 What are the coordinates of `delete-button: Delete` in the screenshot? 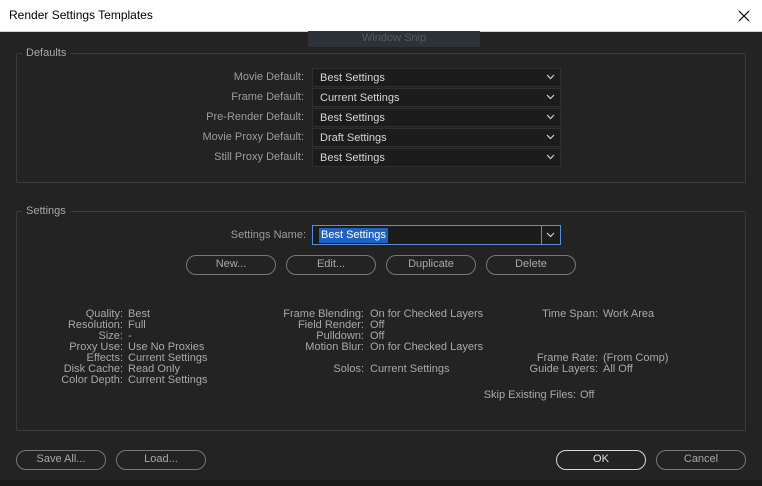 It's located at (531, 265).